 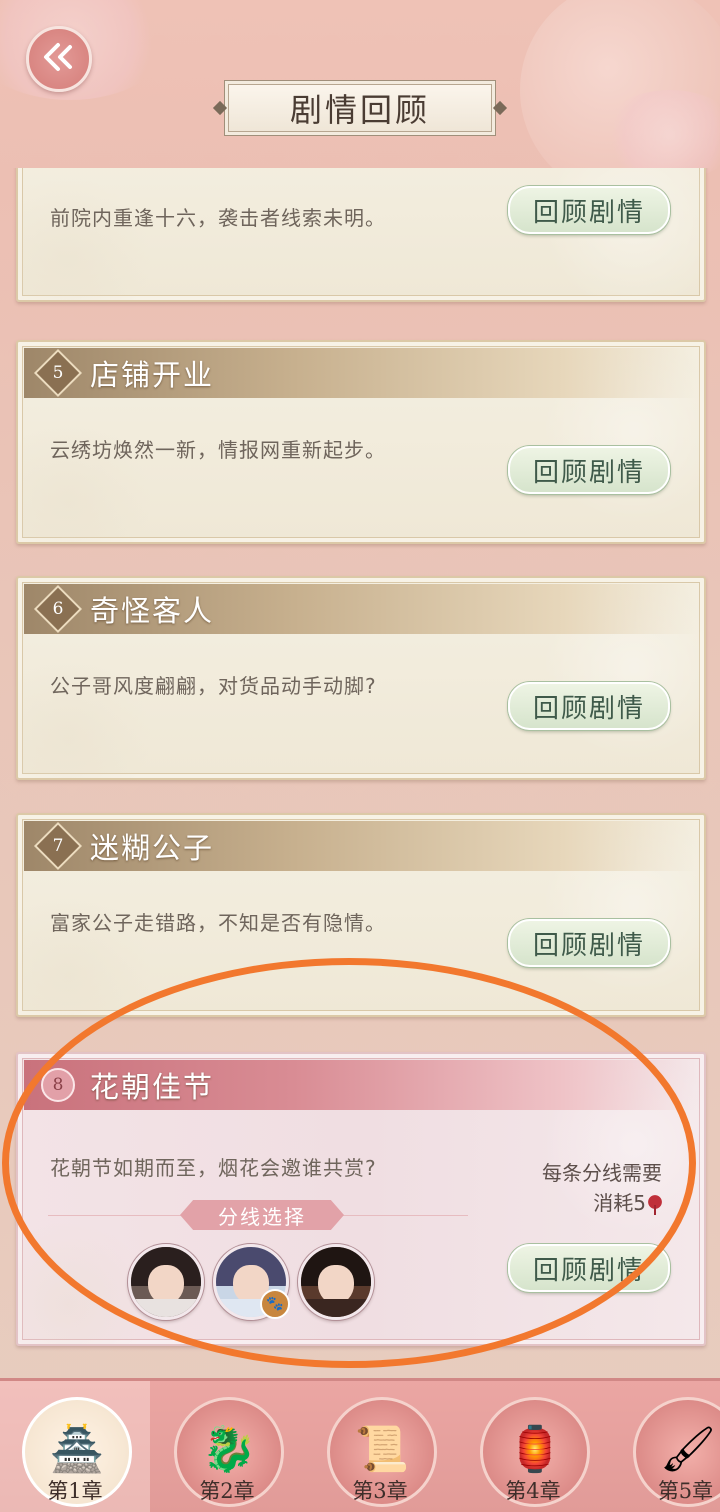 What do you see at coordinates (535, 1449) in the screenshot?
I see `lantern-icon: 🏮` at bounding box center [535, 1449].